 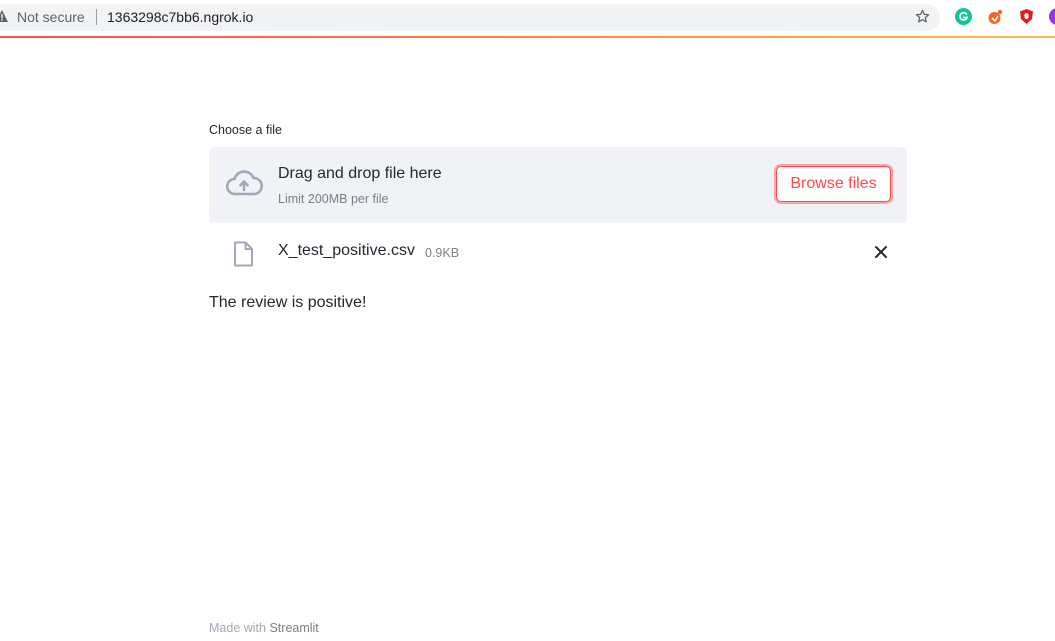 What do you see at coordinates (1026, 16) in the screenshot?
I see `red-extension-icon` at bounding box center [1026, 16].